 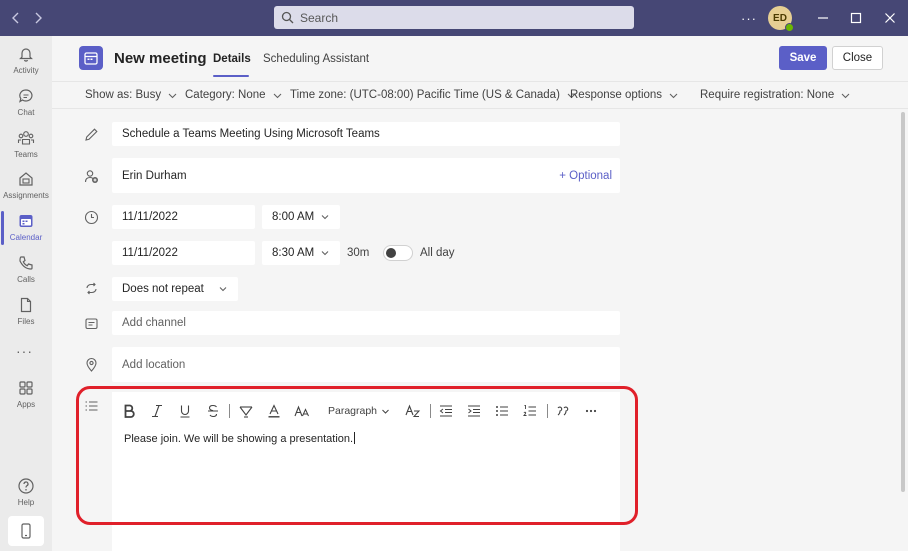 I want to click on tab-details: Details, so click(x=232, y=59).